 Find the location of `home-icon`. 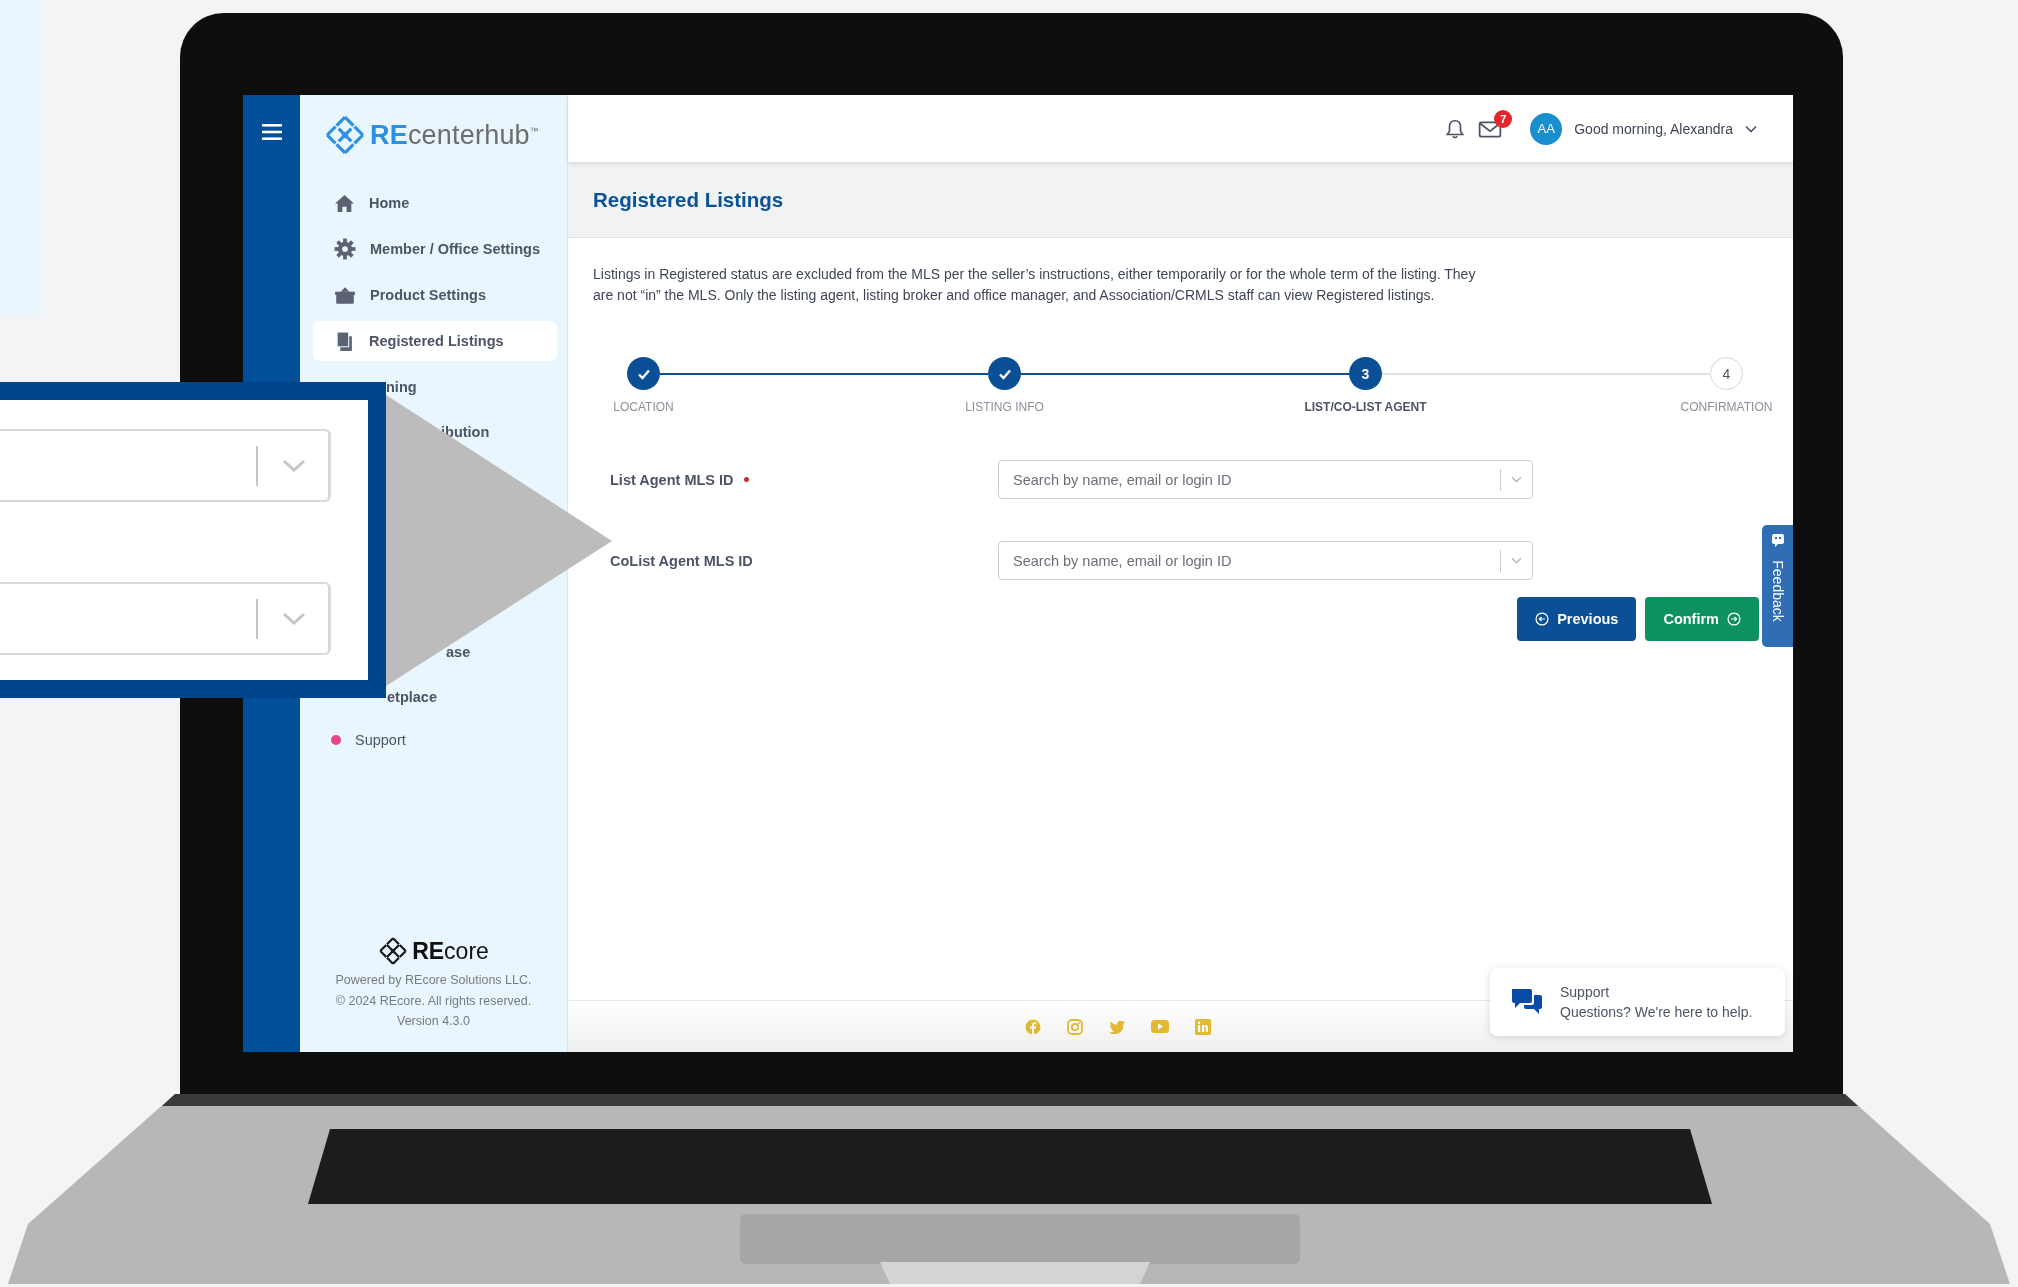

home-icon is located at coordinates (344, 203).